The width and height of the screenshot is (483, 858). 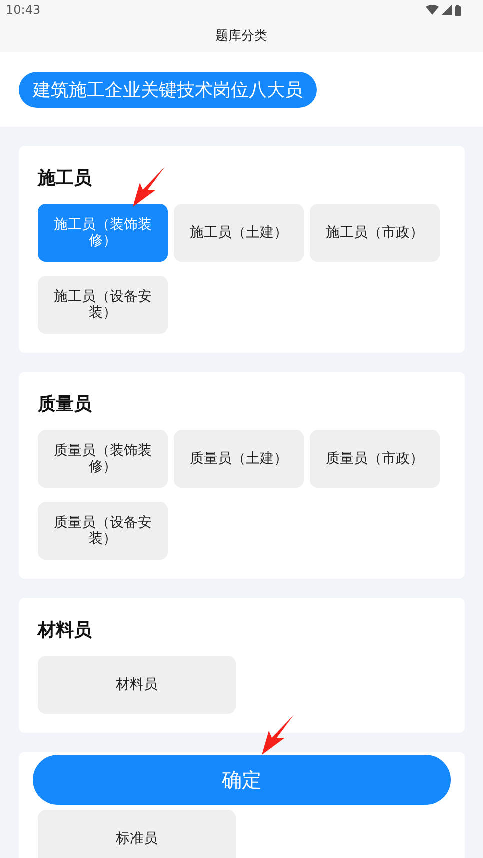 I want to click on page-title: 题库分类, so click(x=242, y=36).